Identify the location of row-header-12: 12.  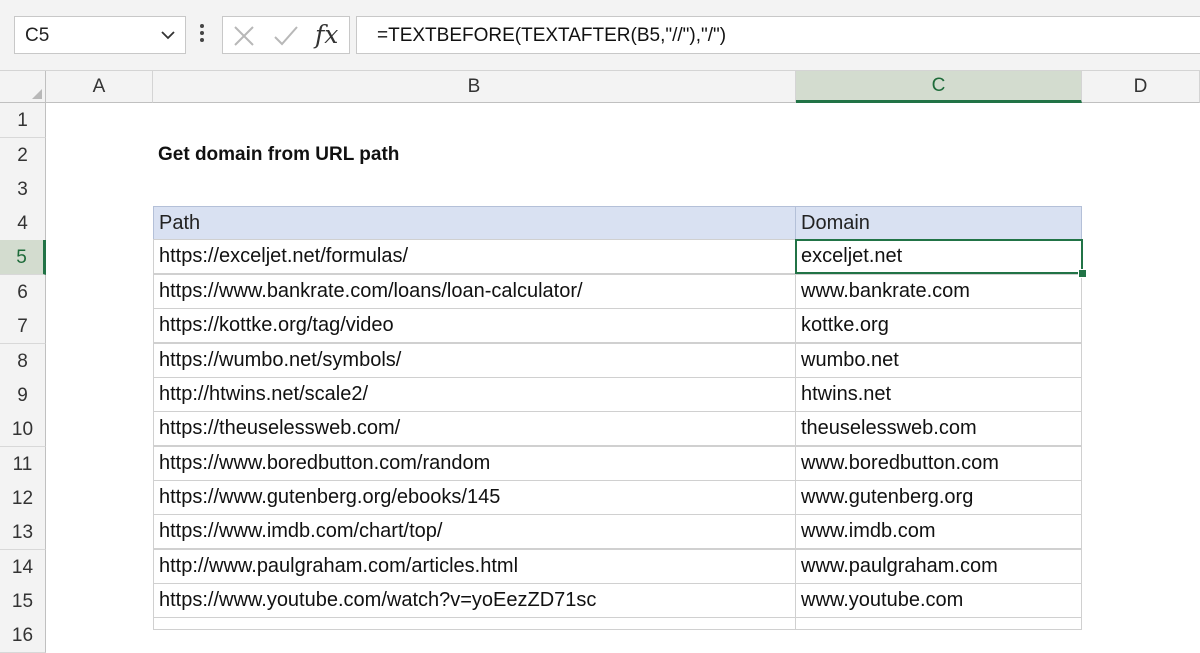
(23, 498).